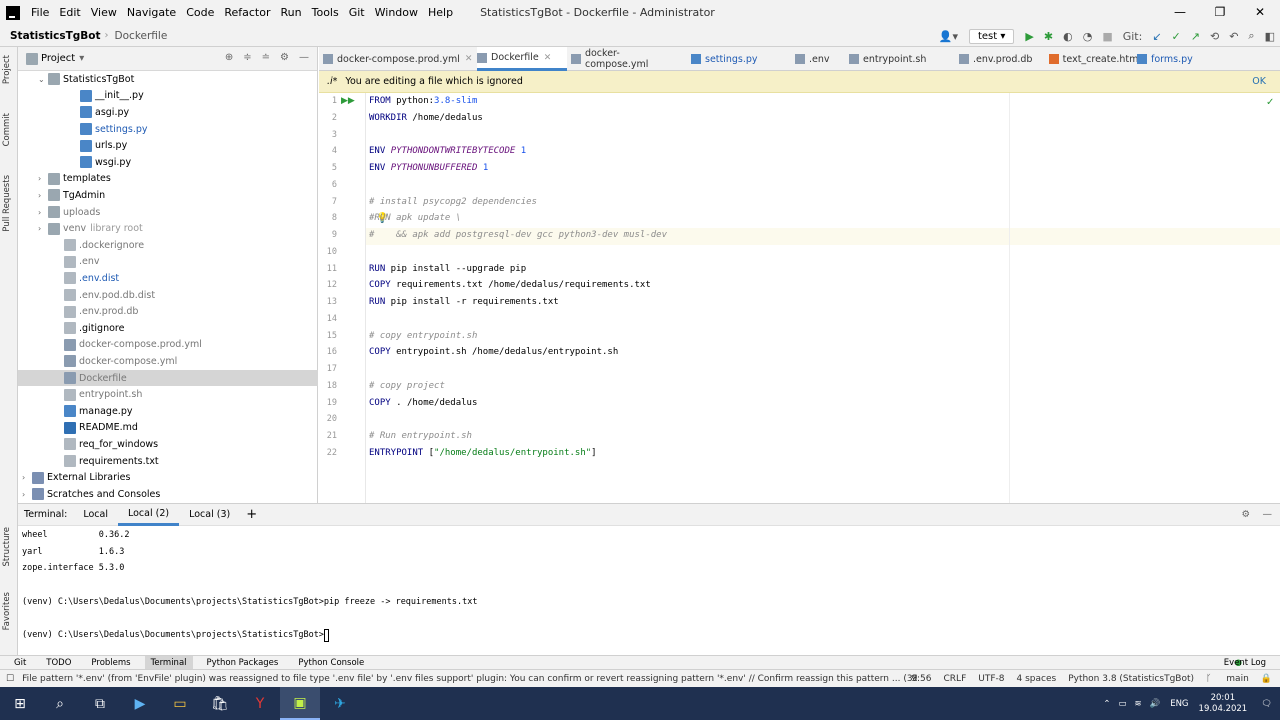 This screenshot has height=720, width=1280. I want to click on menu-item-refactor: Refactor, so click(247, 12).